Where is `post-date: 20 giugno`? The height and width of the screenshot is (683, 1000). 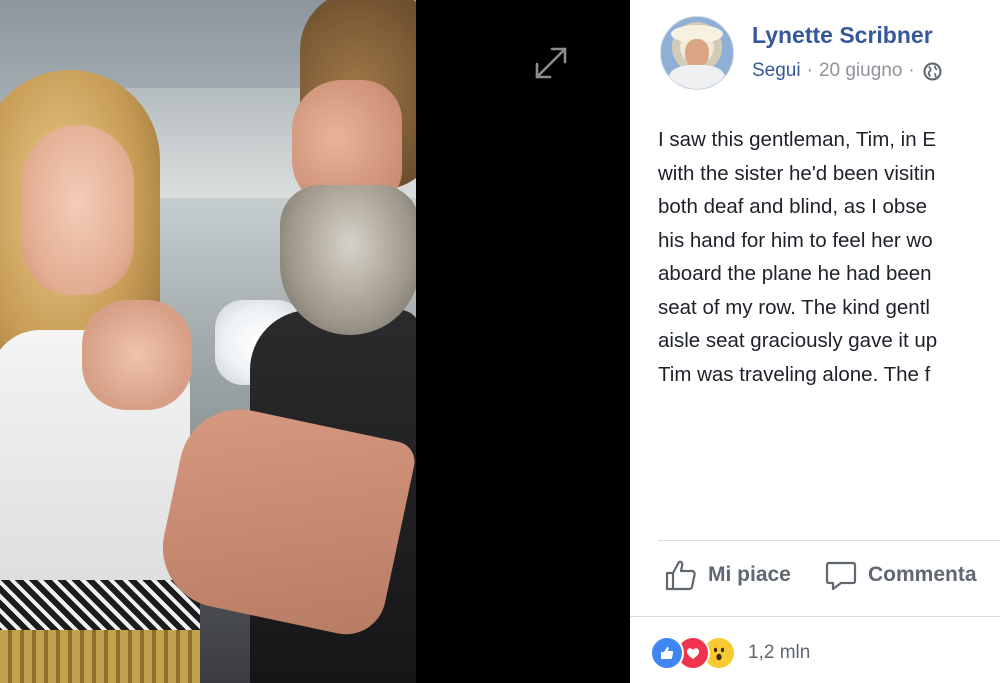 post-date: 20 giugno is located at coordinates (860, 71).